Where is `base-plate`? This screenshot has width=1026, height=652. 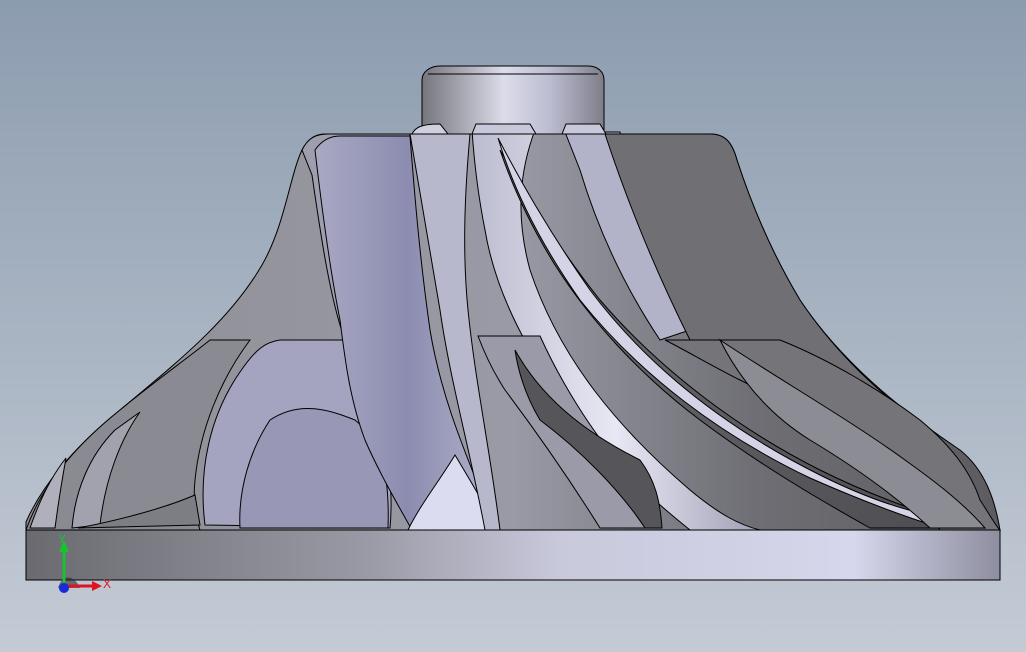
base-plate is located at coordinates (513, 555).